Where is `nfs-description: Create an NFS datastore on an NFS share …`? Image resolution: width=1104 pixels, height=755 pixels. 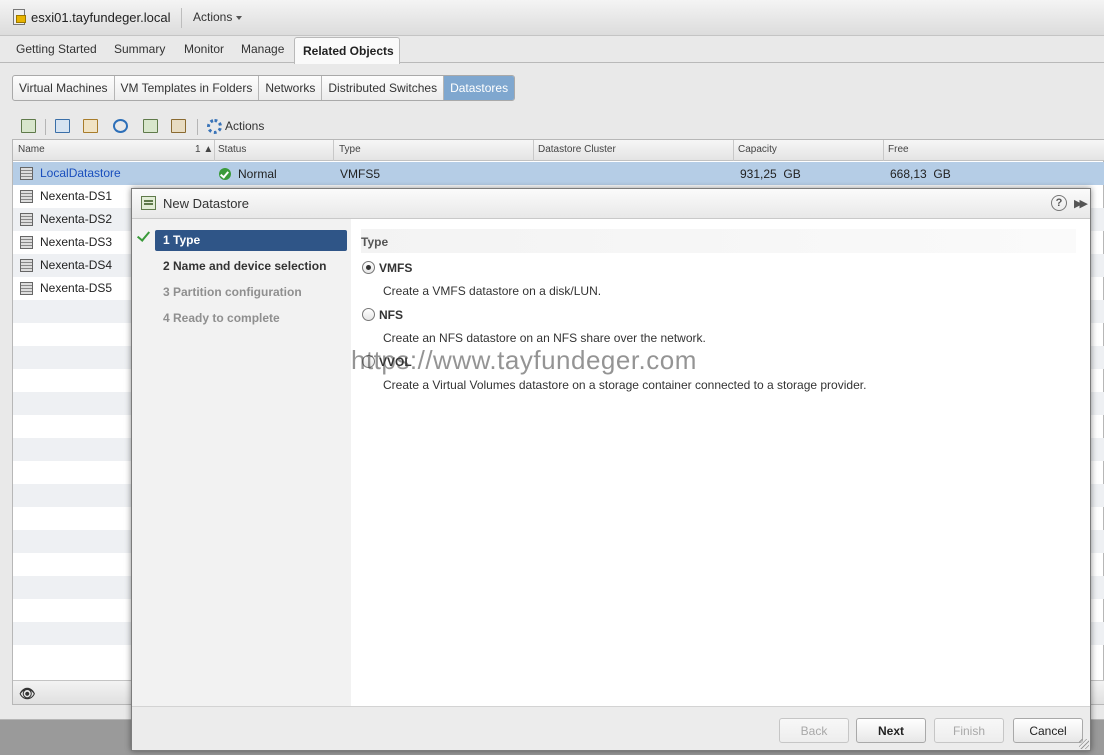 nfs-description: Create an NFS datastore on an NFS share … is located at coordinates (544, 338).